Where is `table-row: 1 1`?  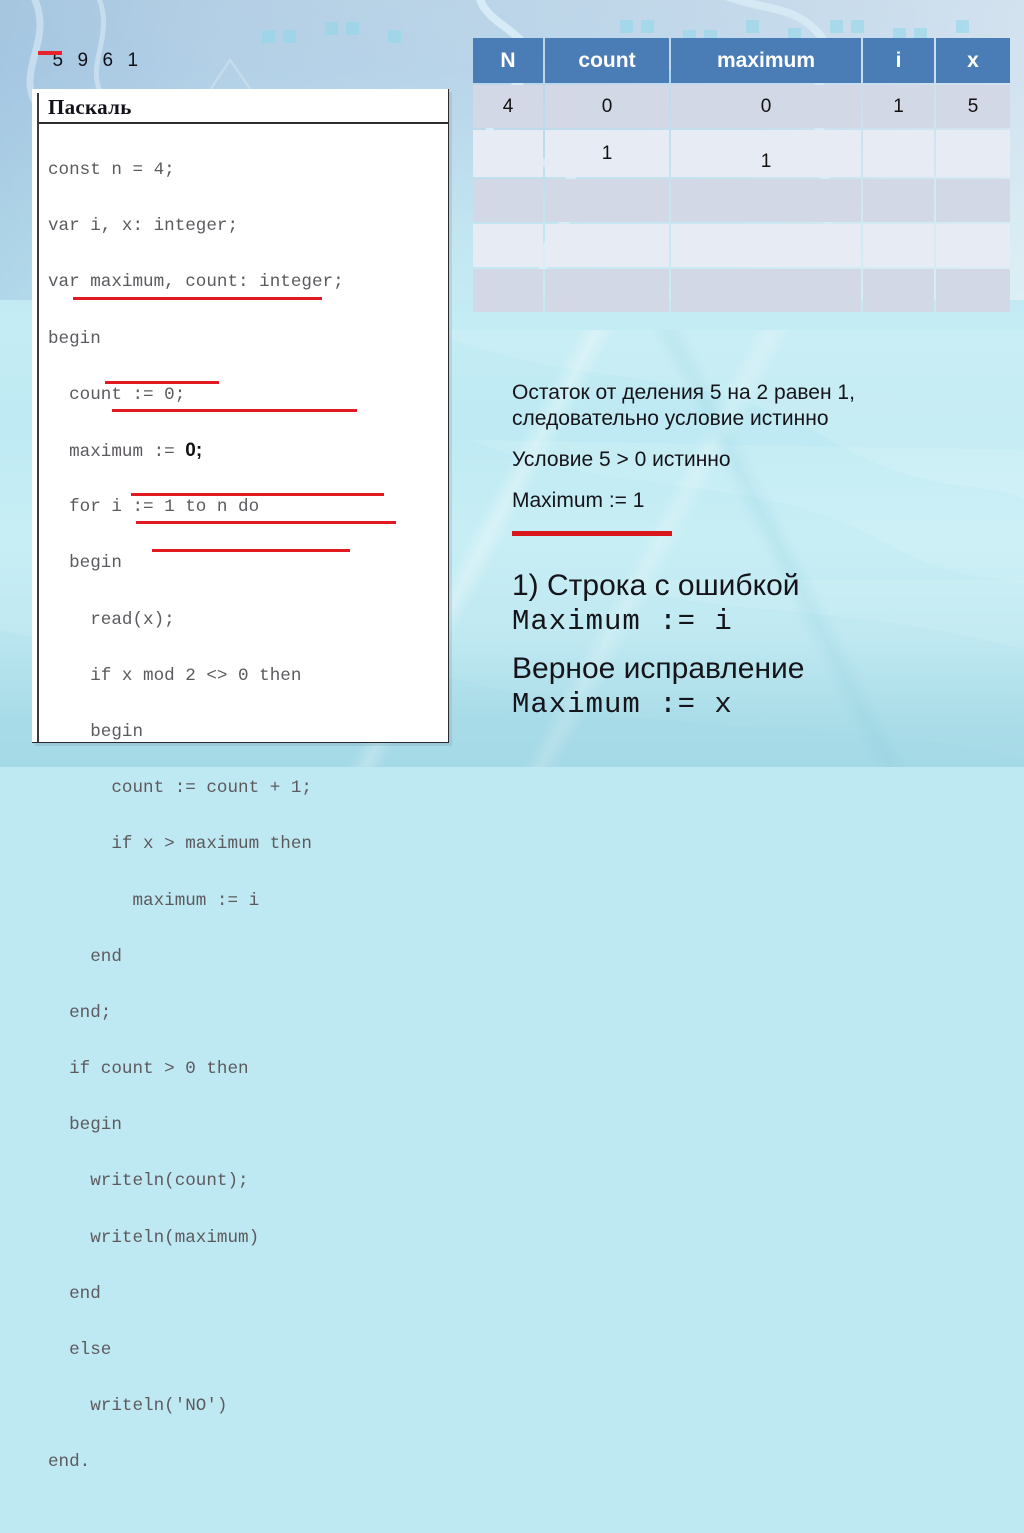
table-row: 1 1 is located at coordinates (741, 153).